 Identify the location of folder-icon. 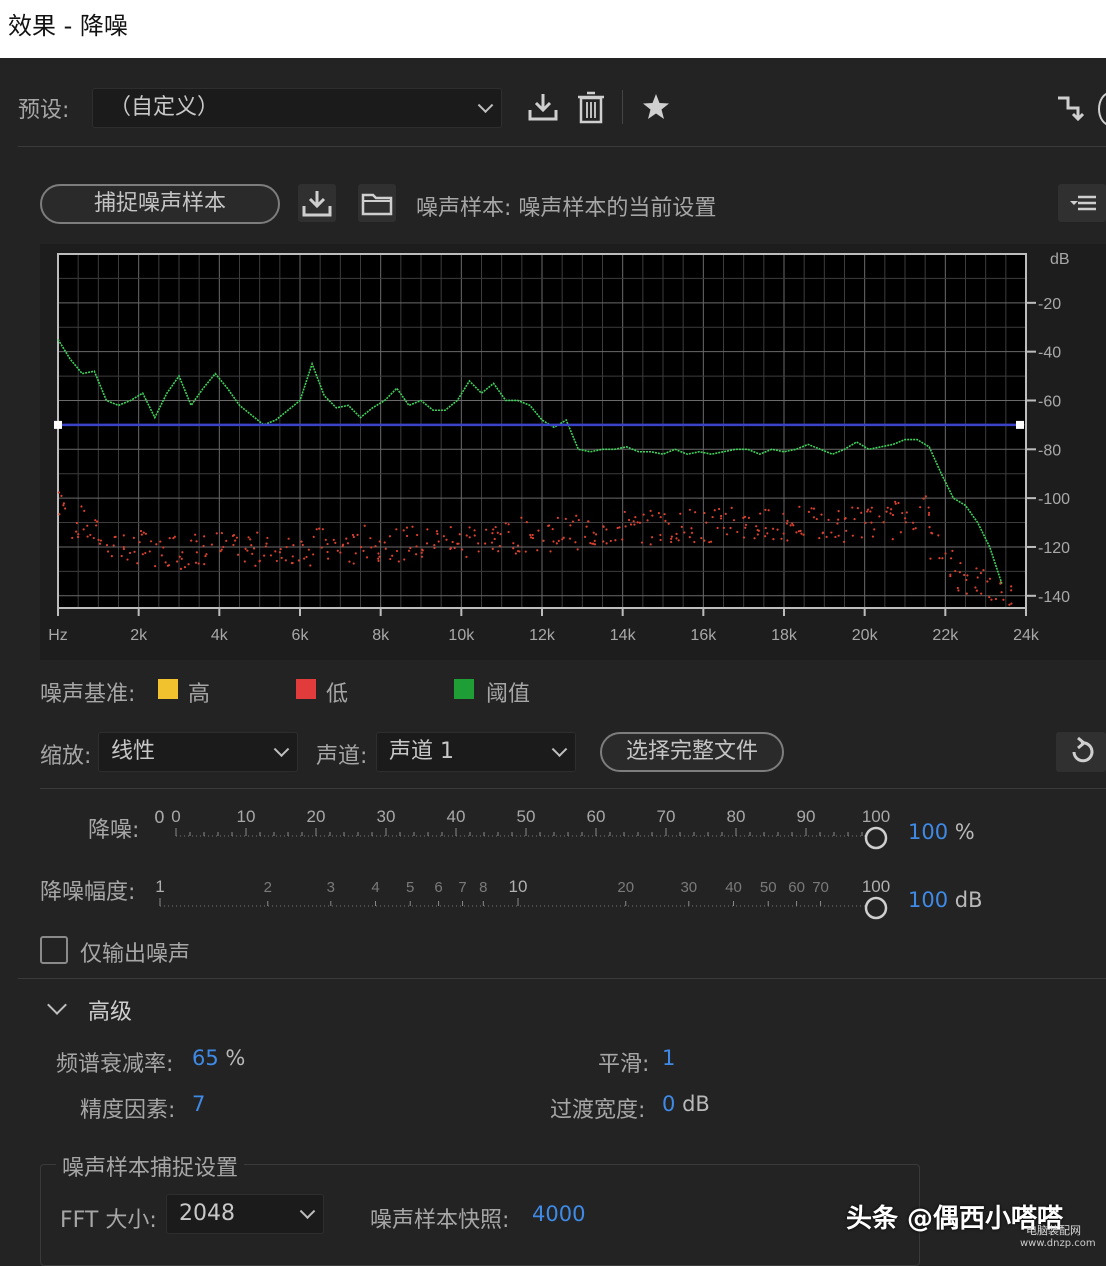
(377, 203).